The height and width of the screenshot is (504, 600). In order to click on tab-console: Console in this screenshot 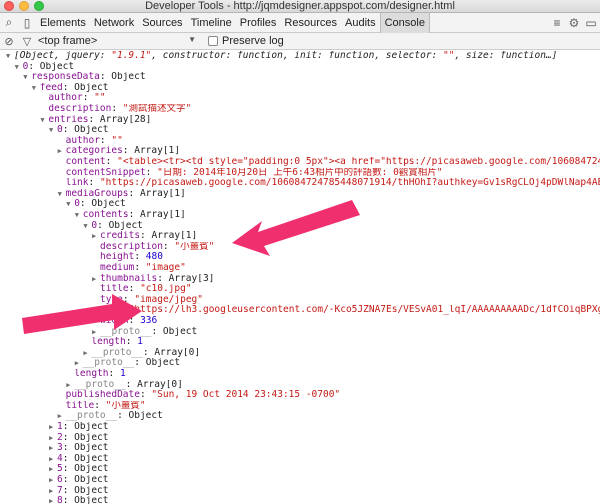, I will do `click(404, 22)`.